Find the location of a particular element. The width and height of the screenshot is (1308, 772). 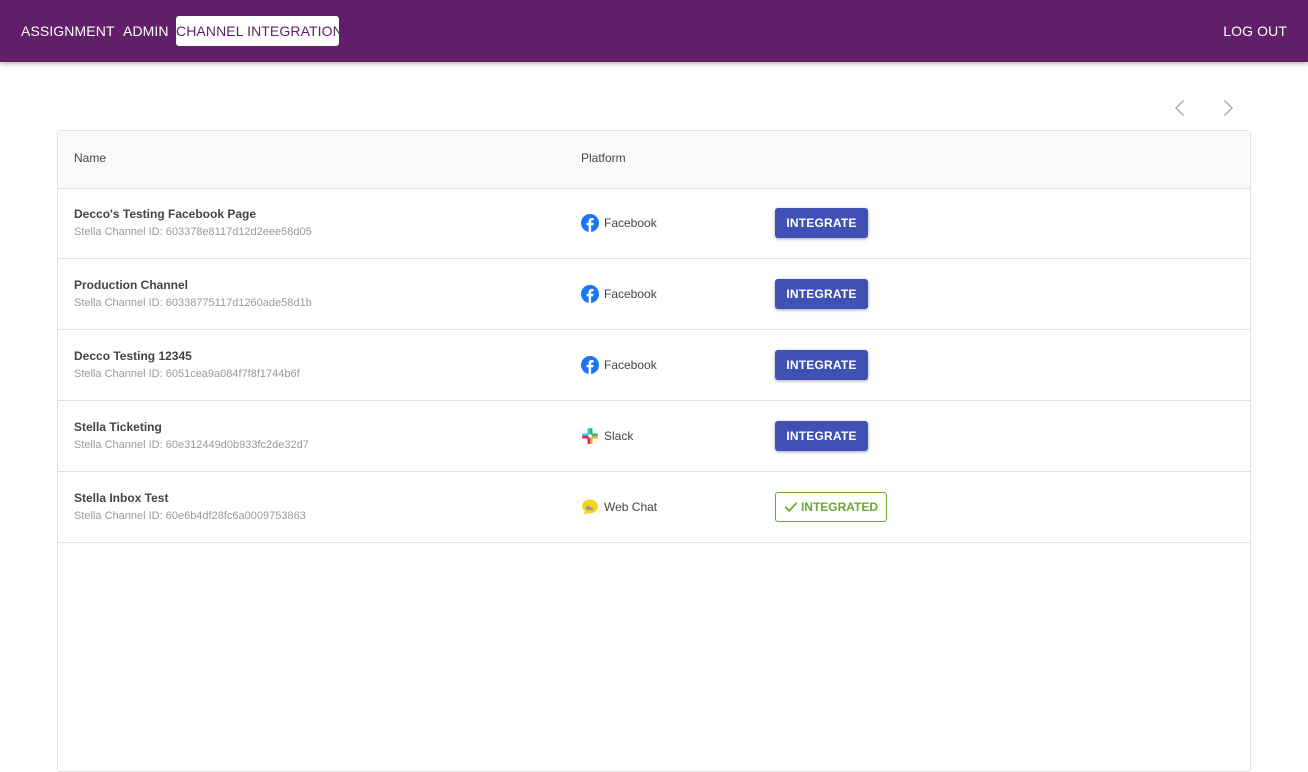

integrated-label: INTEGRATED is located at coordinates (839, 507).